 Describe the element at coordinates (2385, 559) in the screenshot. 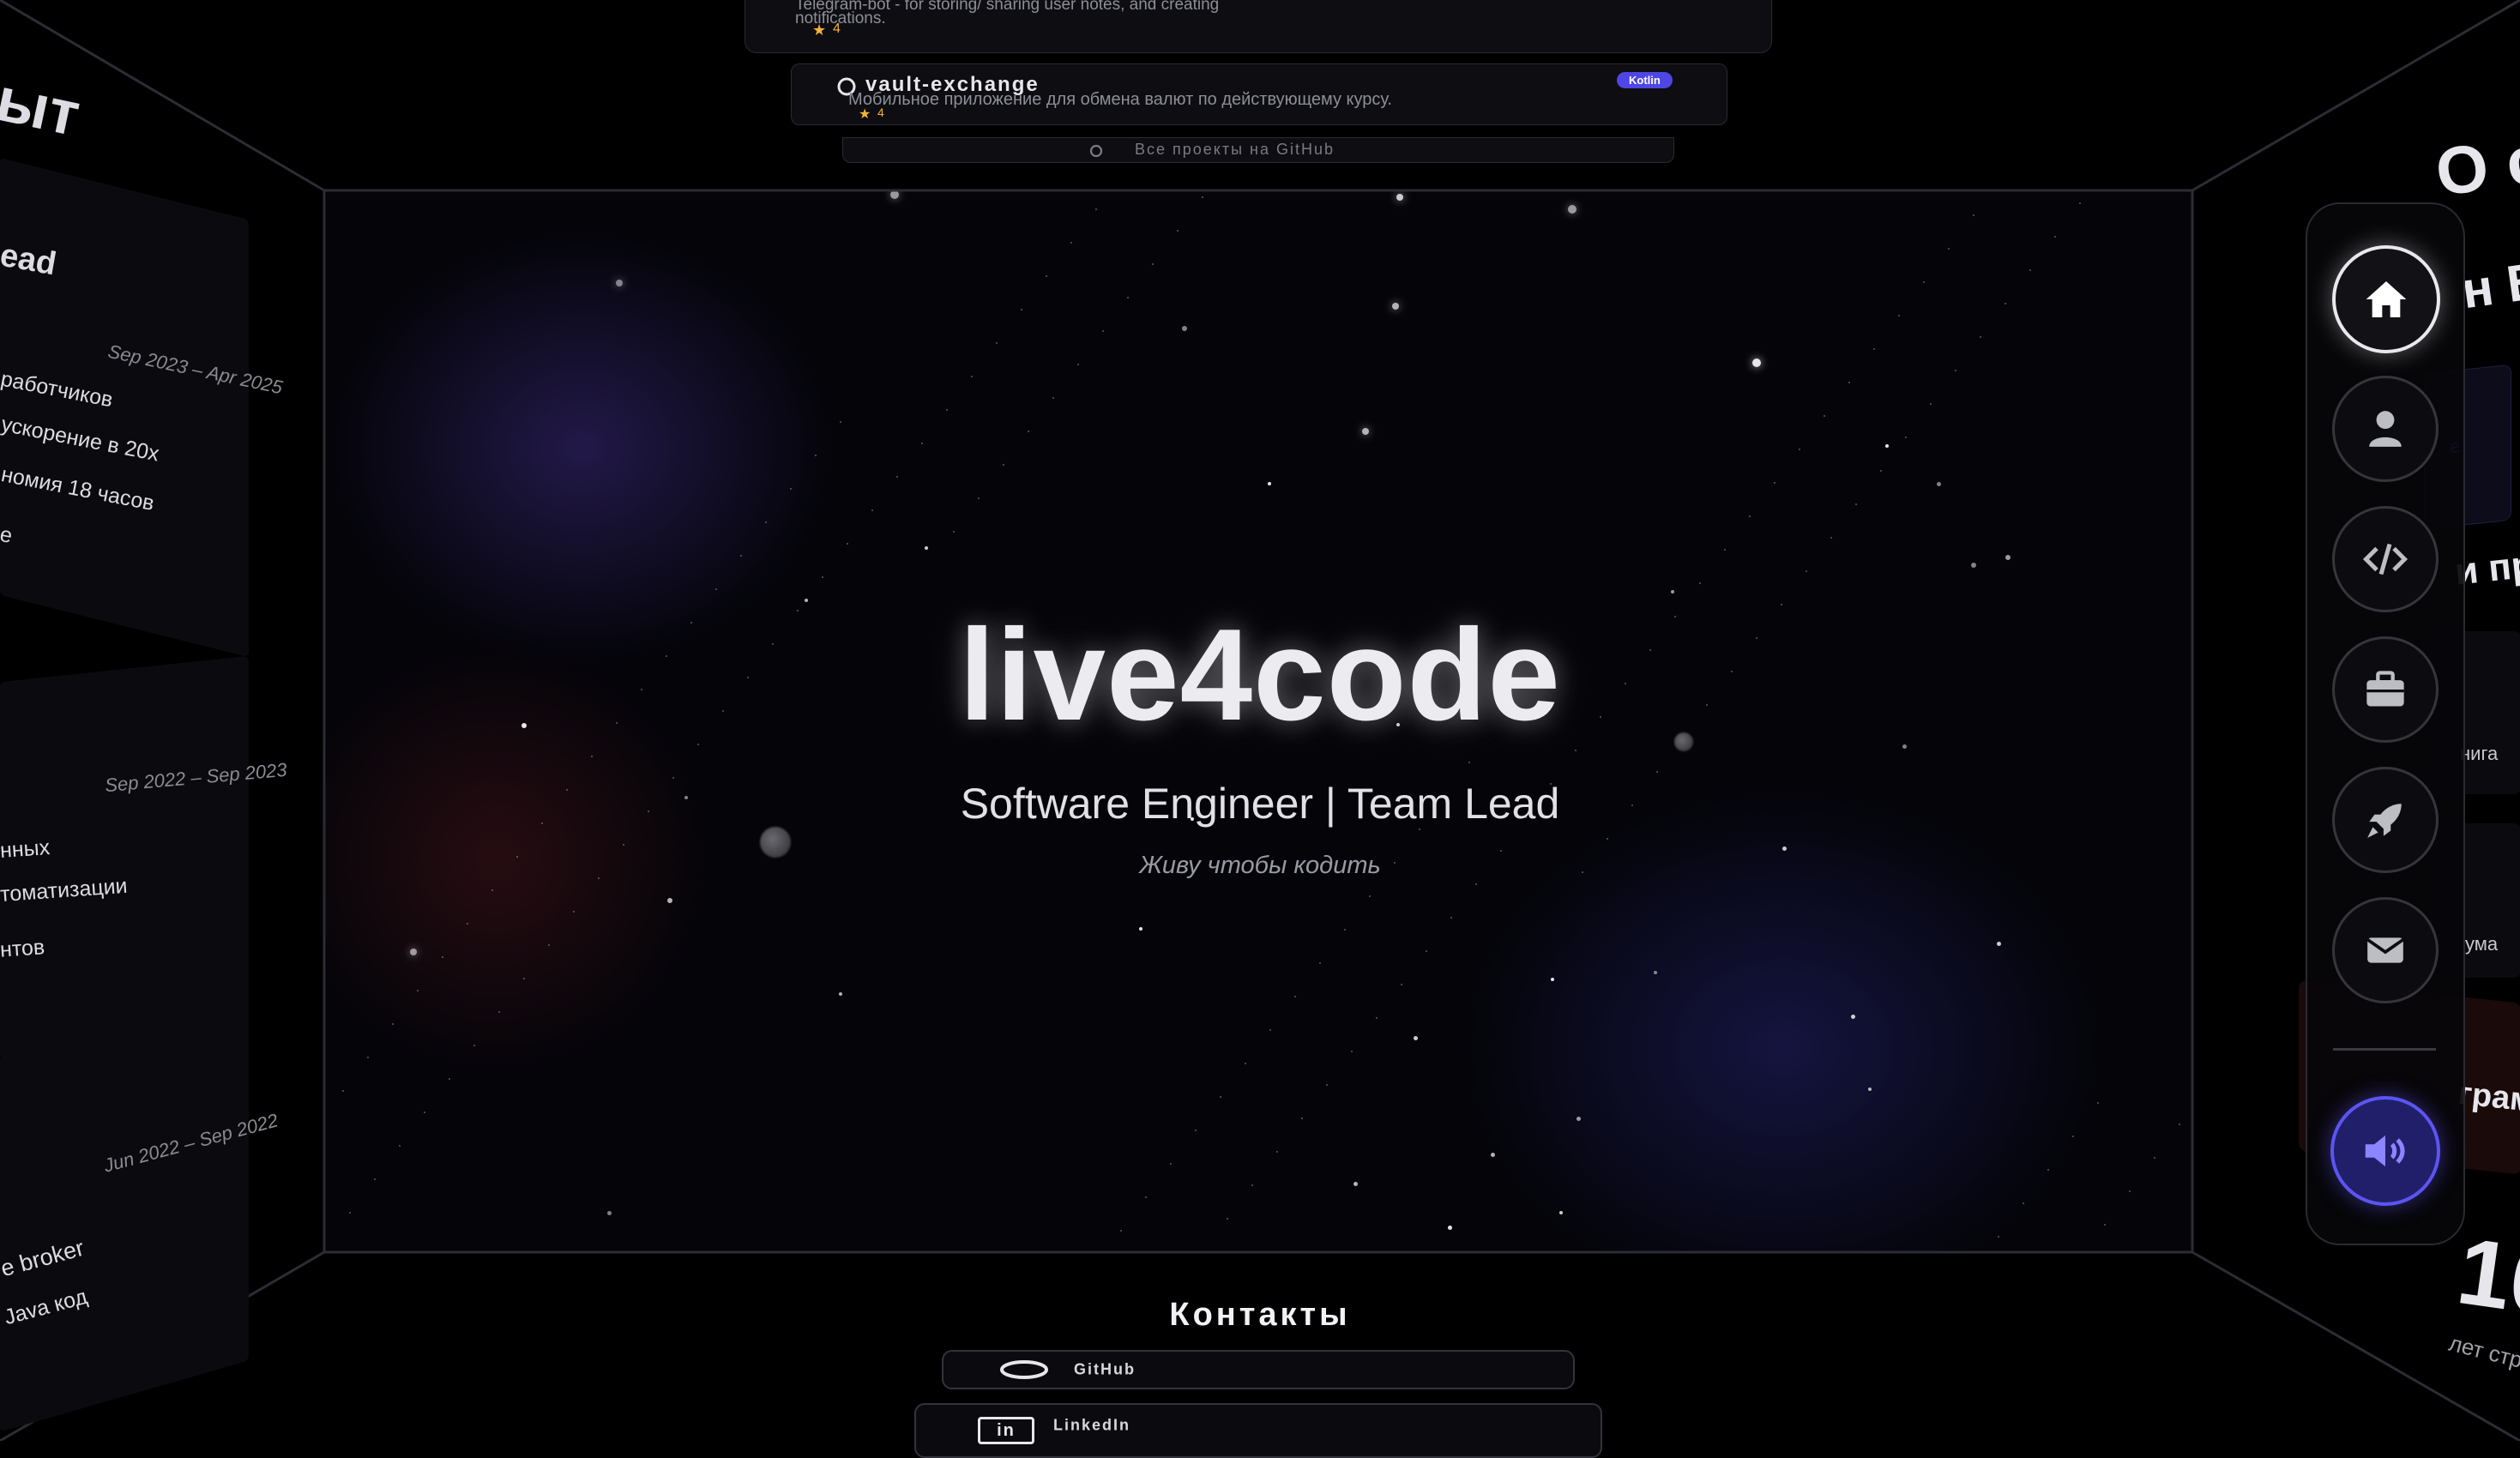

I see `nav-projects-button` at that location.